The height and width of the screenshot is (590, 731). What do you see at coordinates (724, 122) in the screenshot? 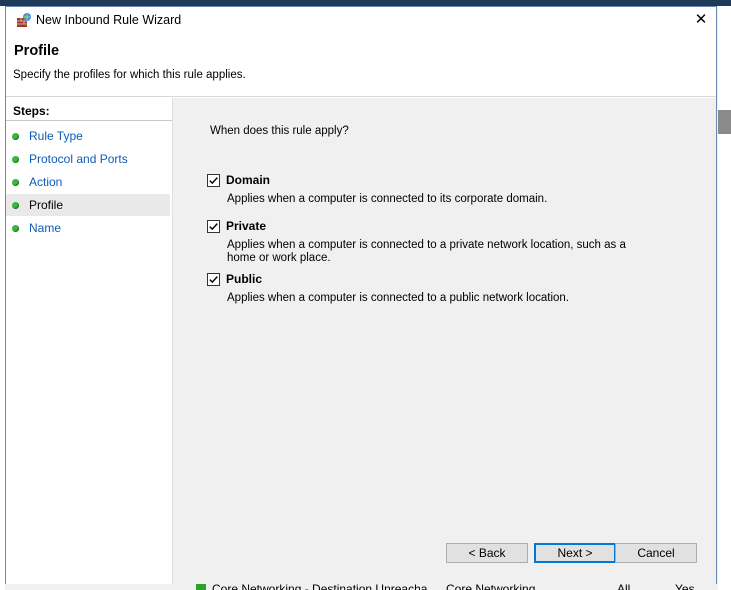
I see `background-scrollbar` at bounding box center [724, 122].